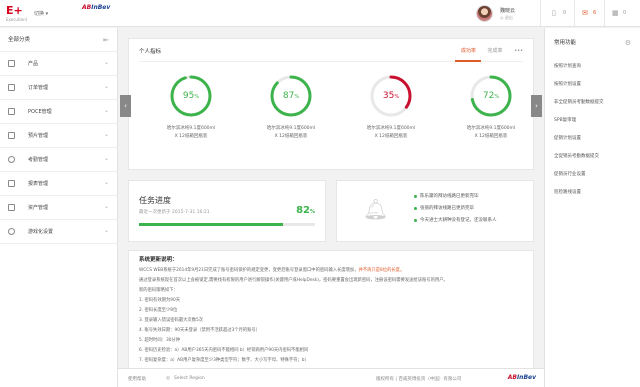  What do you see at coordinates (391, 96) in the screenshot?
I see `gauge-value: 35%` at bounding box center [391, 96].